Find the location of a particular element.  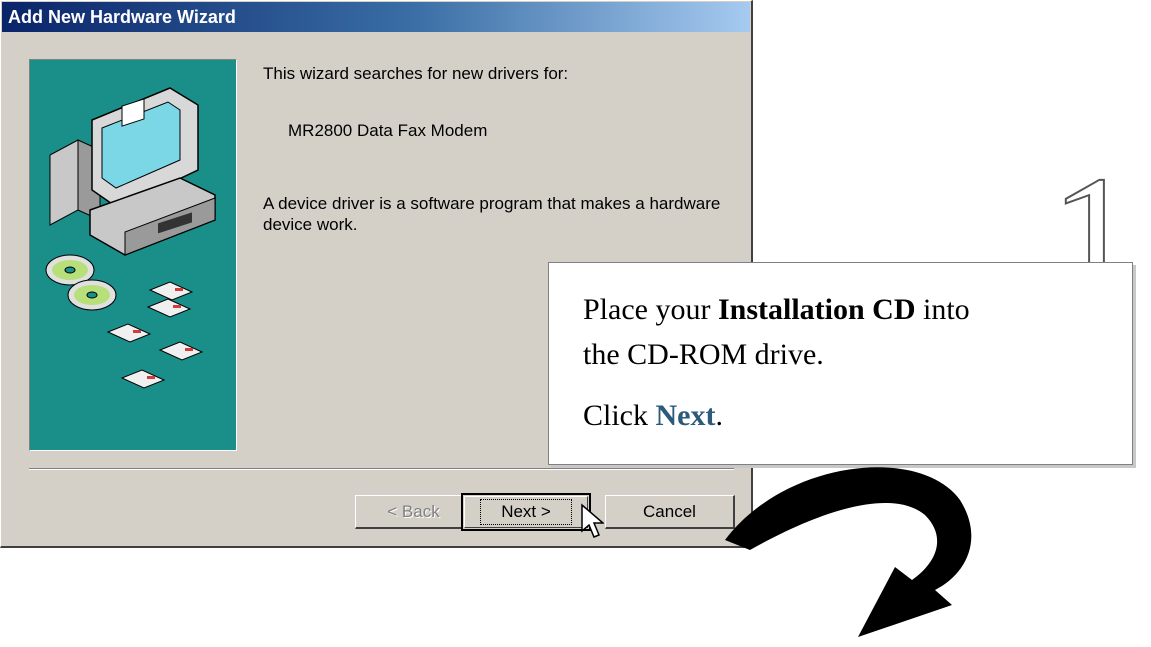

next-reference: Next is located at coordinates (685, 415).